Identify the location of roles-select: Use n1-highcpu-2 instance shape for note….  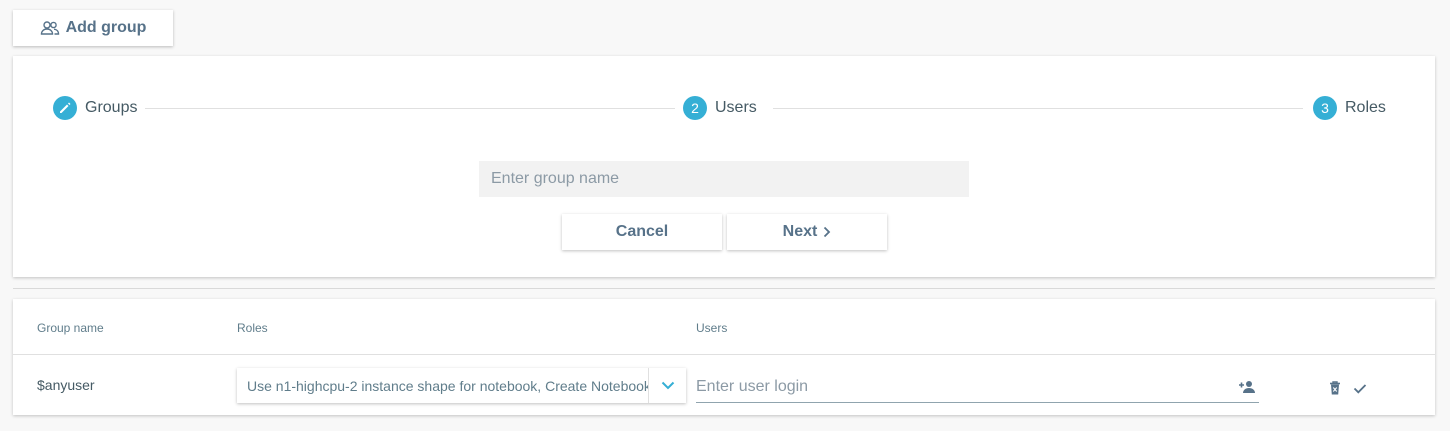
(461, 385).